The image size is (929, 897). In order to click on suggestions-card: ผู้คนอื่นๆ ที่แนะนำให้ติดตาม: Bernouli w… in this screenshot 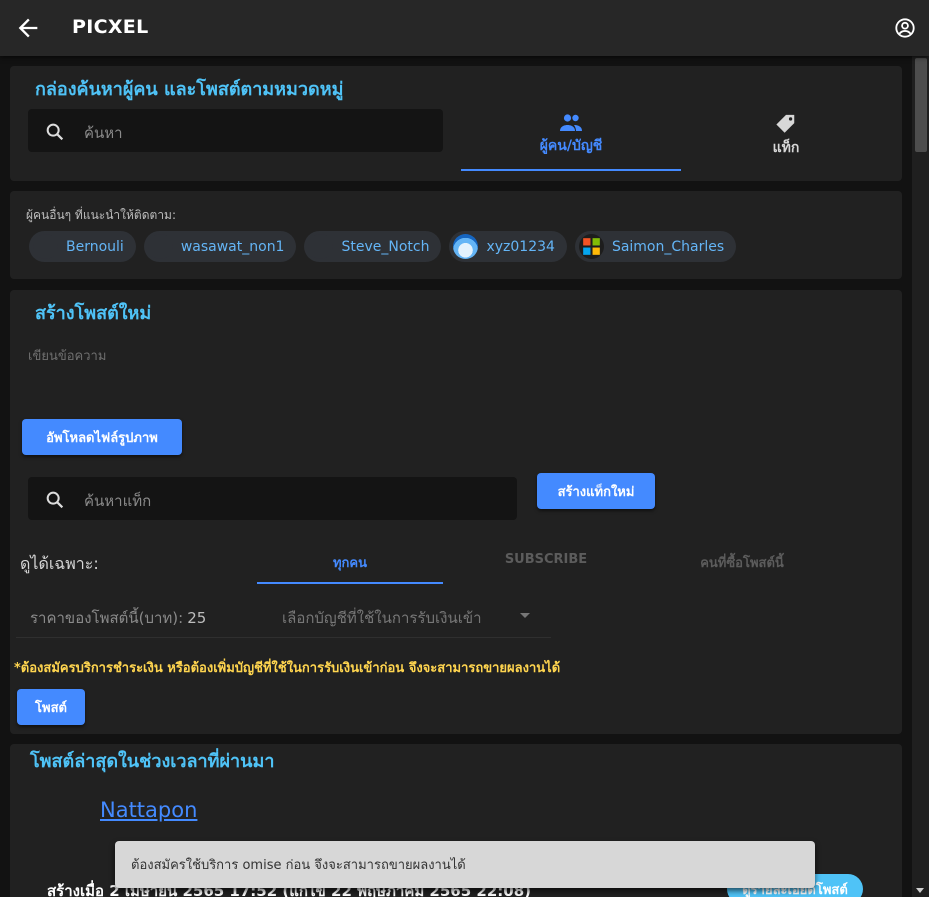, I will do `click(456, 235)`.